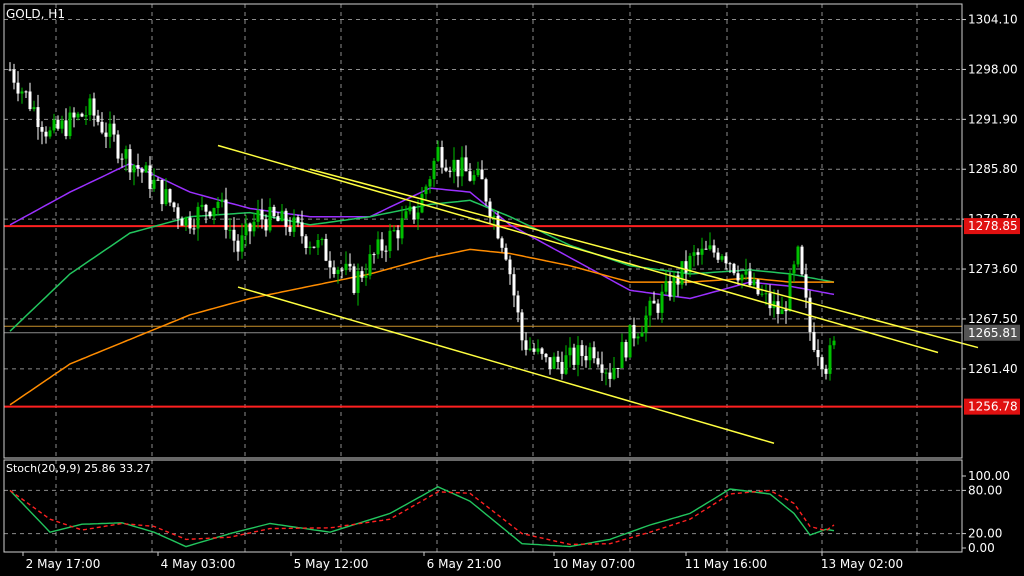 The width and height of the screenshot is (1024, 576). What do you see at coordinates (993, 169) in the screenshot?
I see `price-tick-label: 1285.80` at bounding box center [993, 169].